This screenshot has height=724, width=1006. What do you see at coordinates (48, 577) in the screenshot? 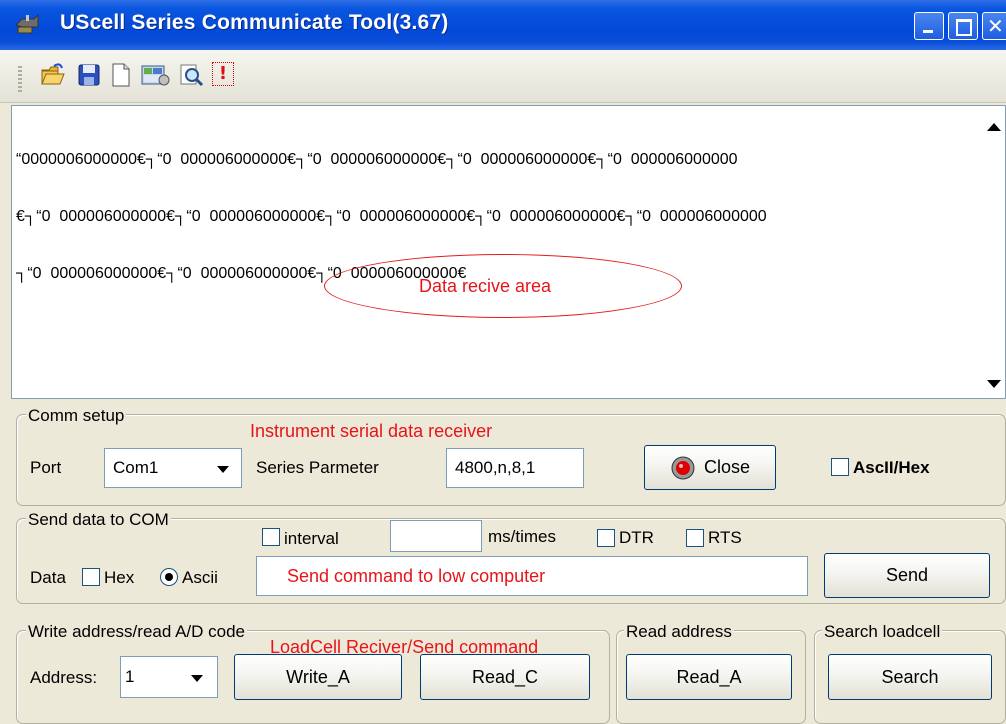
I see `data-label: Data` at bounding box center [48, 577].